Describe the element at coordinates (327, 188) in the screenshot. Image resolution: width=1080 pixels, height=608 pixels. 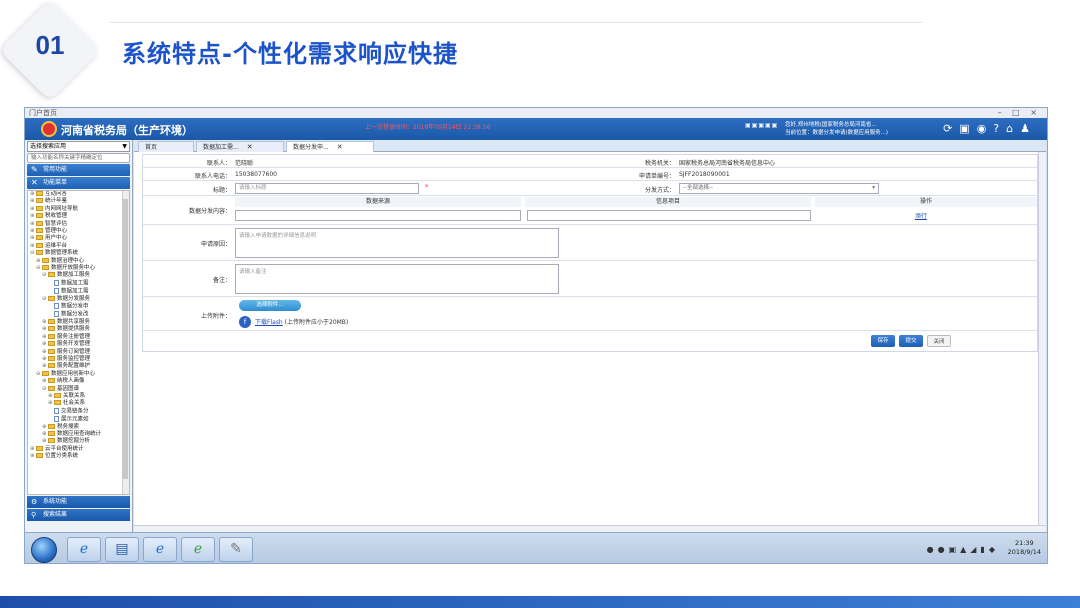
I see `title-input: 请输入标题` at that location.